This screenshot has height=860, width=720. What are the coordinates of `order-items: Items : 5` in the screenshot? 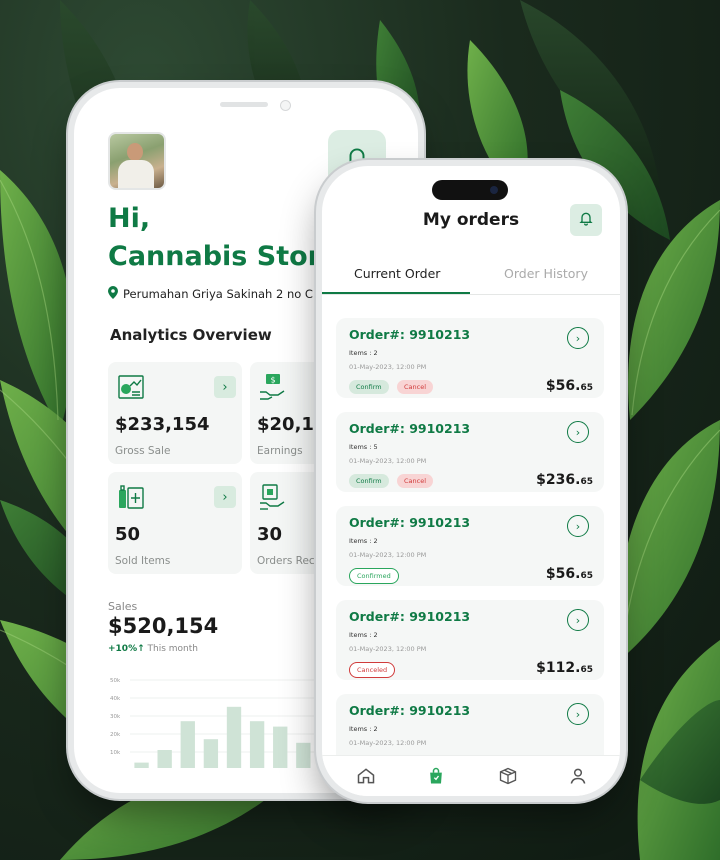 It's located at (363, 447).